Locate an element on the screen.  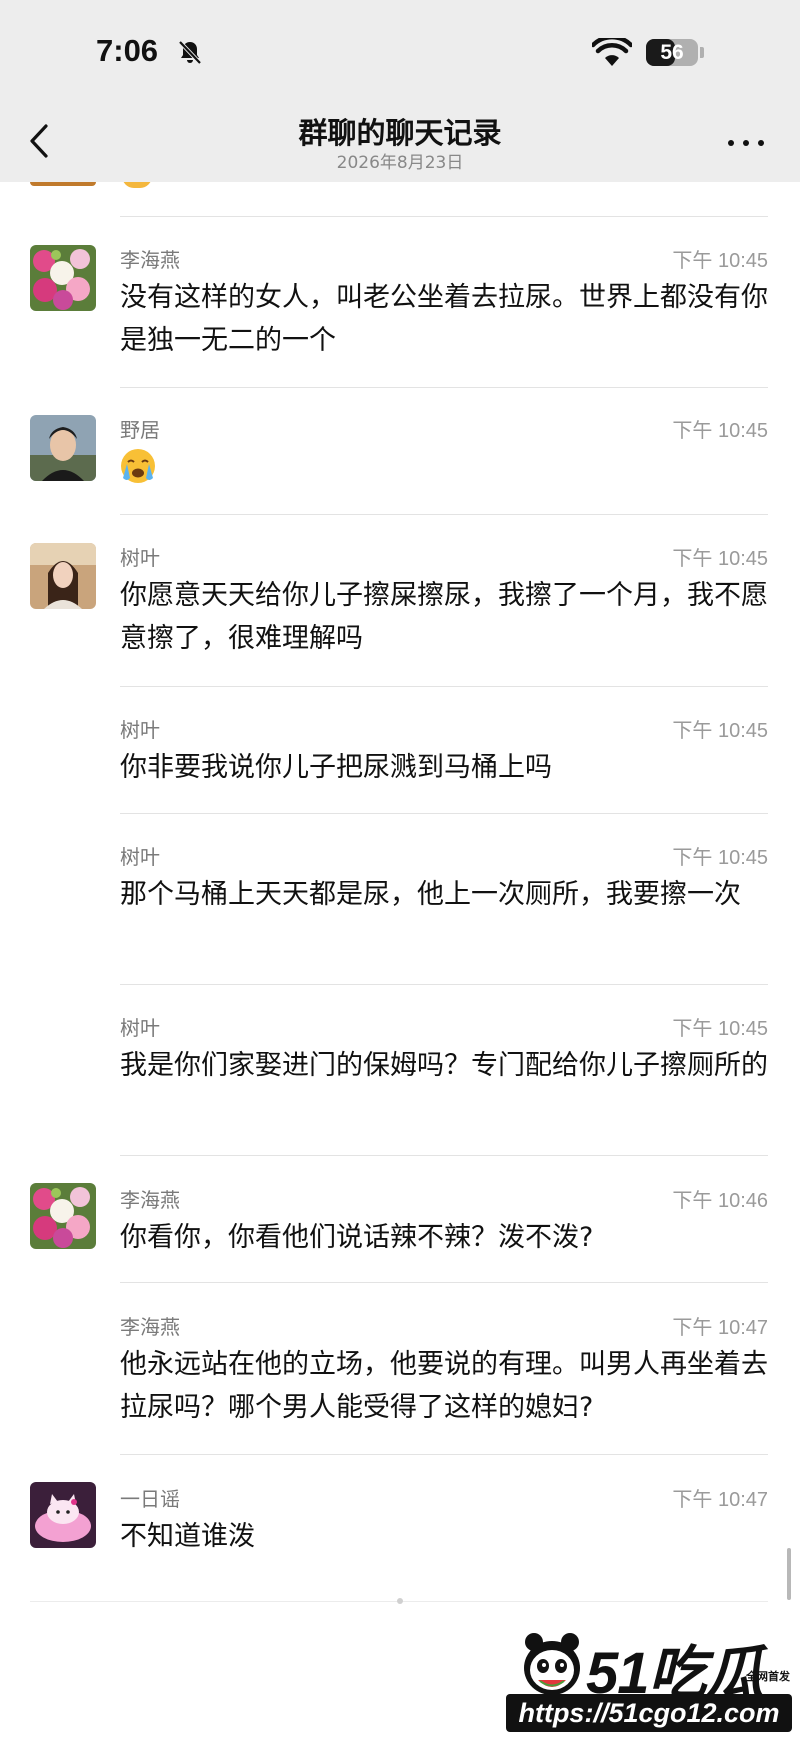
message-text: 你非要我说你儿子把尿溅到马桶上吗 is located at coordinates (336, 767).